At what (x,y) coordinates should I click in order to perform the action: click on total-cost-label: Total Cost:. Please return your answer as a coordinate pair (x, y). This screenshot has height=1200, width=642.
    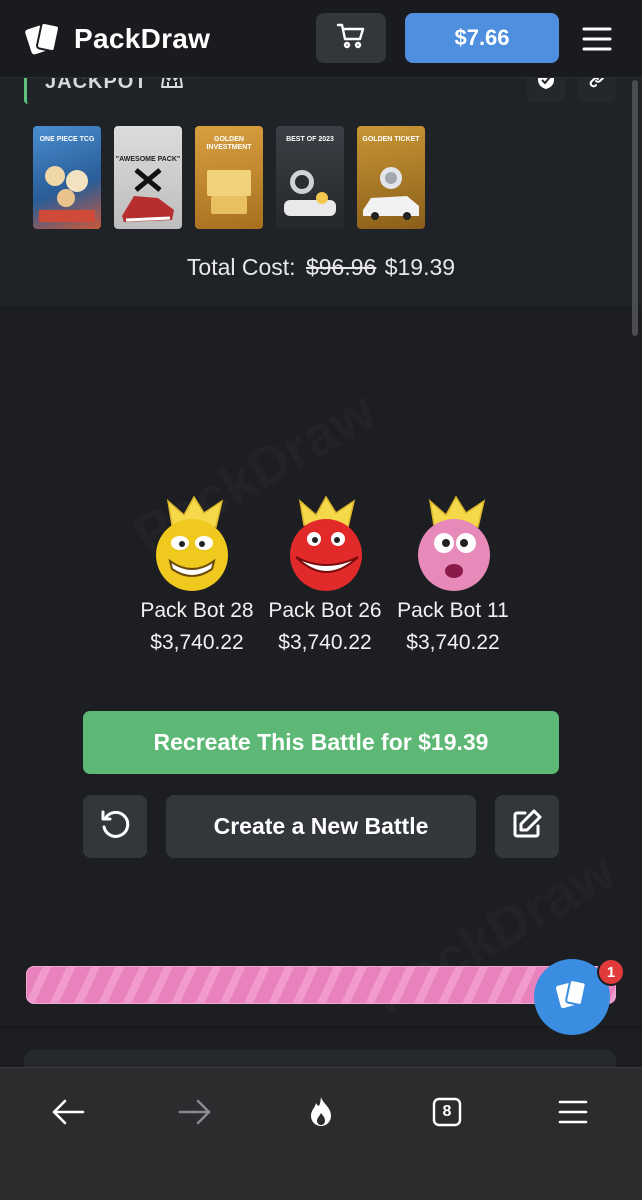
    Looking at the image, I should click on (241, 267).